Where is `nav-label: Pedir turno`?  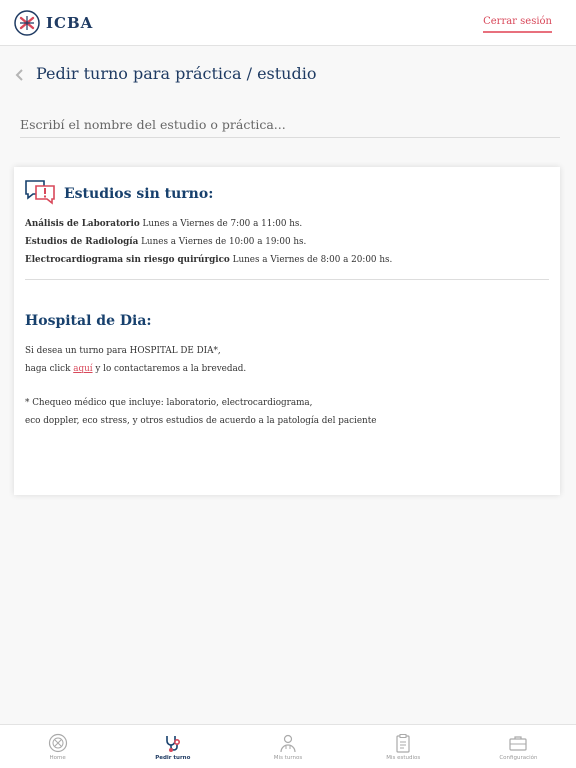
nav-label: Pedir turno is located at coordinates (173, 758).